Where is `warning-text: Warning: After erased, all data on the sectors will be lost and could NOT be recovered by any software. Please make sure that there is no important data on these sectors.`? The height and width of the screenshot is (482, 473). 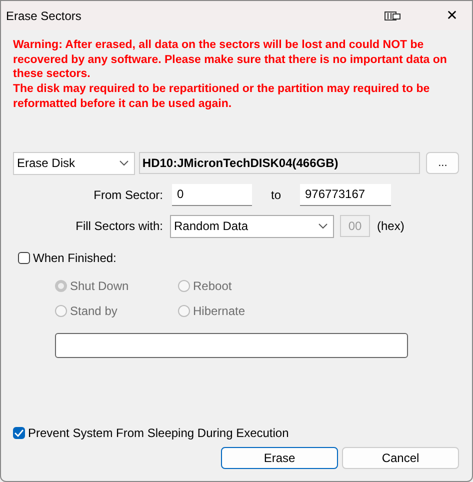 warning-text: Warning: After erased, all data on the sectors will be lost and could NOT be recovered by any software. Please make sure that there is no important data on these sectors. is located at coordinates (230, 60).